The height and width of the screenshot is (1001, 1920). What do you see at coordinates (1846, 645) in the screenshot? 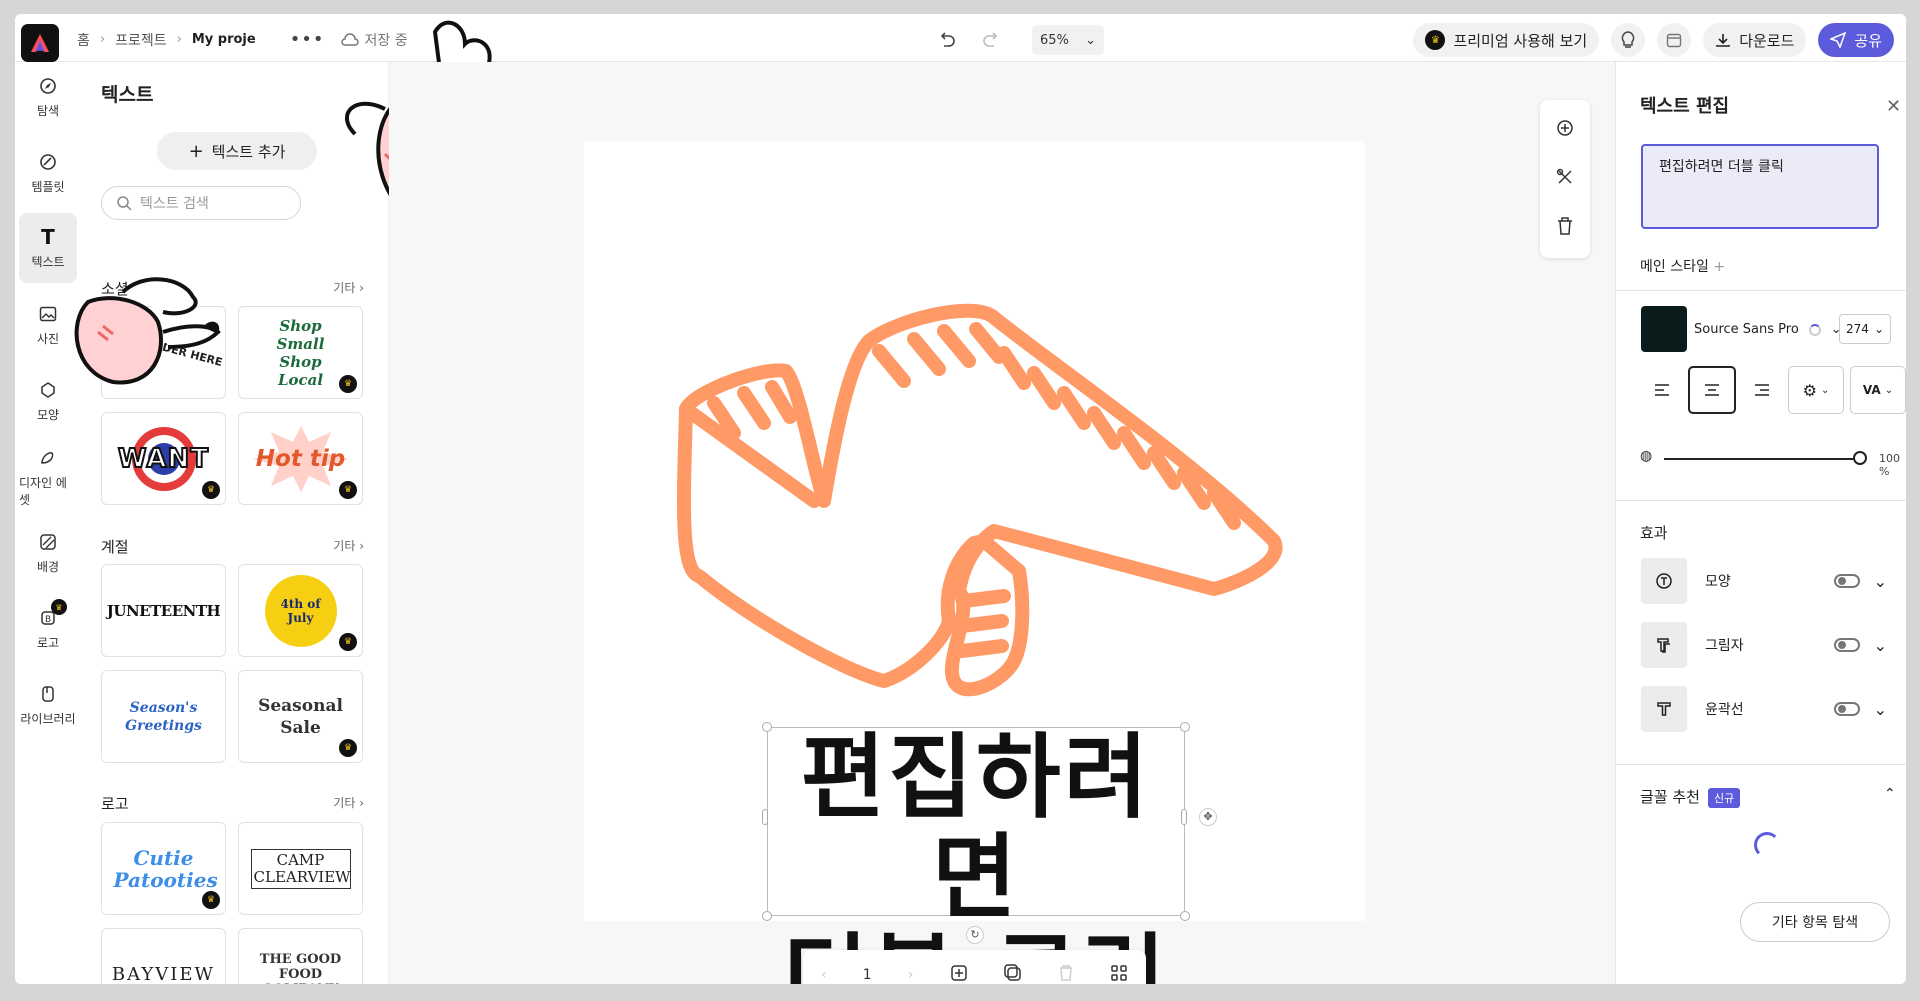
I see `shadow-toggle` at bounding box center [1846, 645].